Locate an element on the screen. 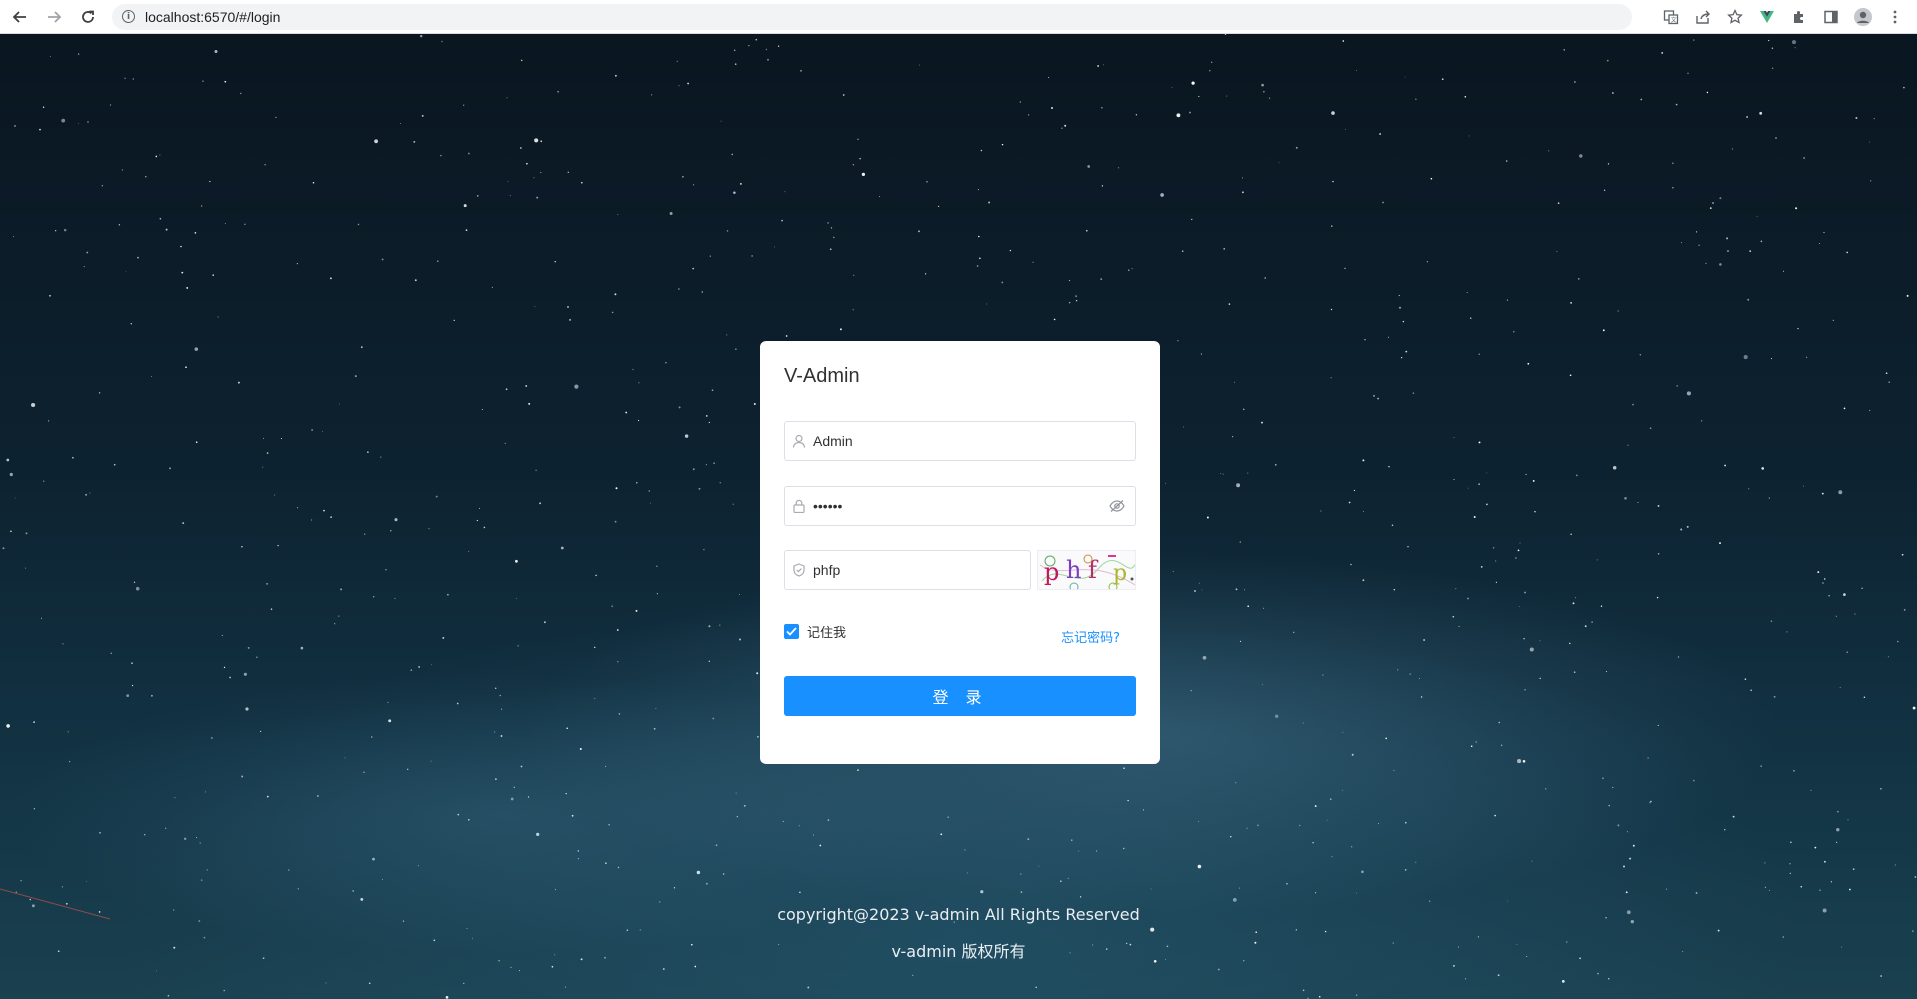 Image resolution: width=1917 pixels, height=999 pixels. captcha-field: phfp is located at coordinates (907, 570).